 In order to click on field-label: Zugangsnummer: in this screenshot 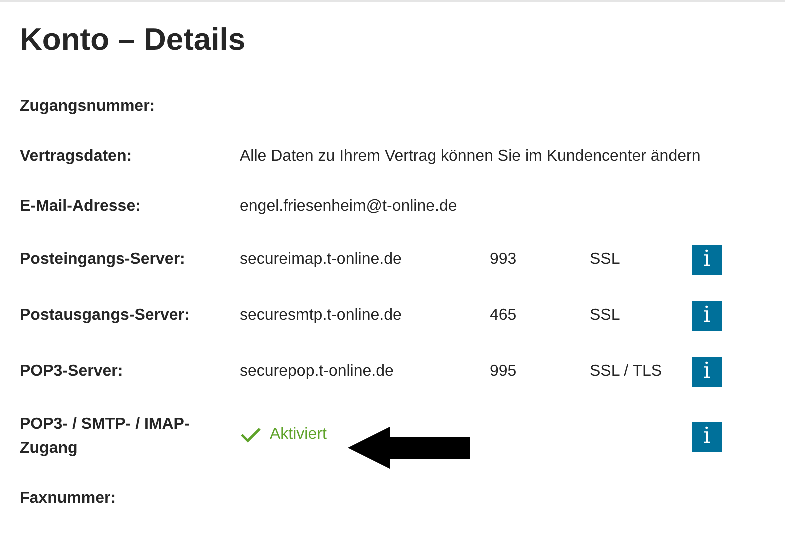, I will do `click(88, 106)`.